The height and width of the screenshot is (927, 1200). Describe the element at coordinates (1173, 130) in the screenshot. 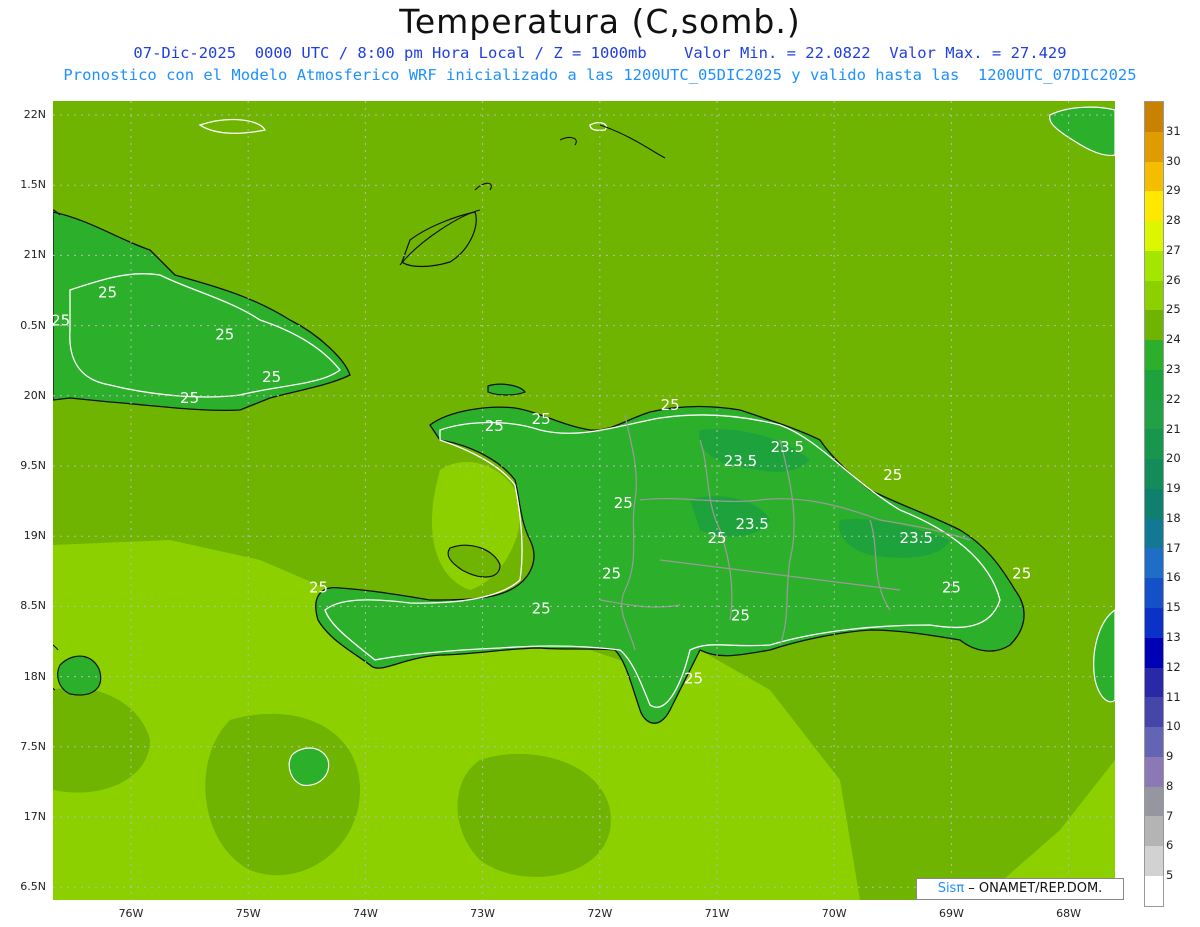

I see `colorbar-label: 31` at that location.